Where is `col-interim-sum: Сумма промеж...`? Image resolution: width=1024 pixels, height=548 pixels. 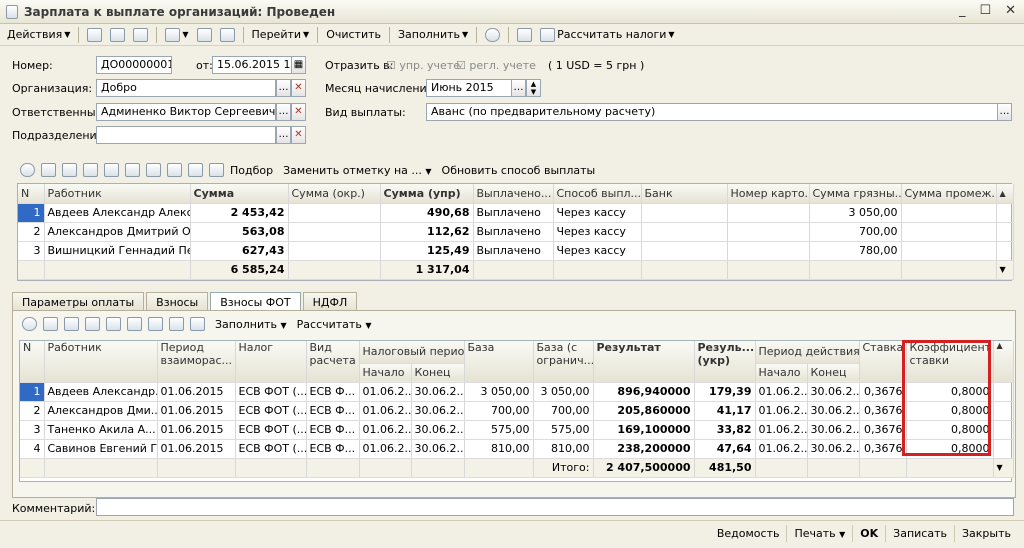 col-interim-sum: Сумма промеж... is located at coordinates (949, 194).